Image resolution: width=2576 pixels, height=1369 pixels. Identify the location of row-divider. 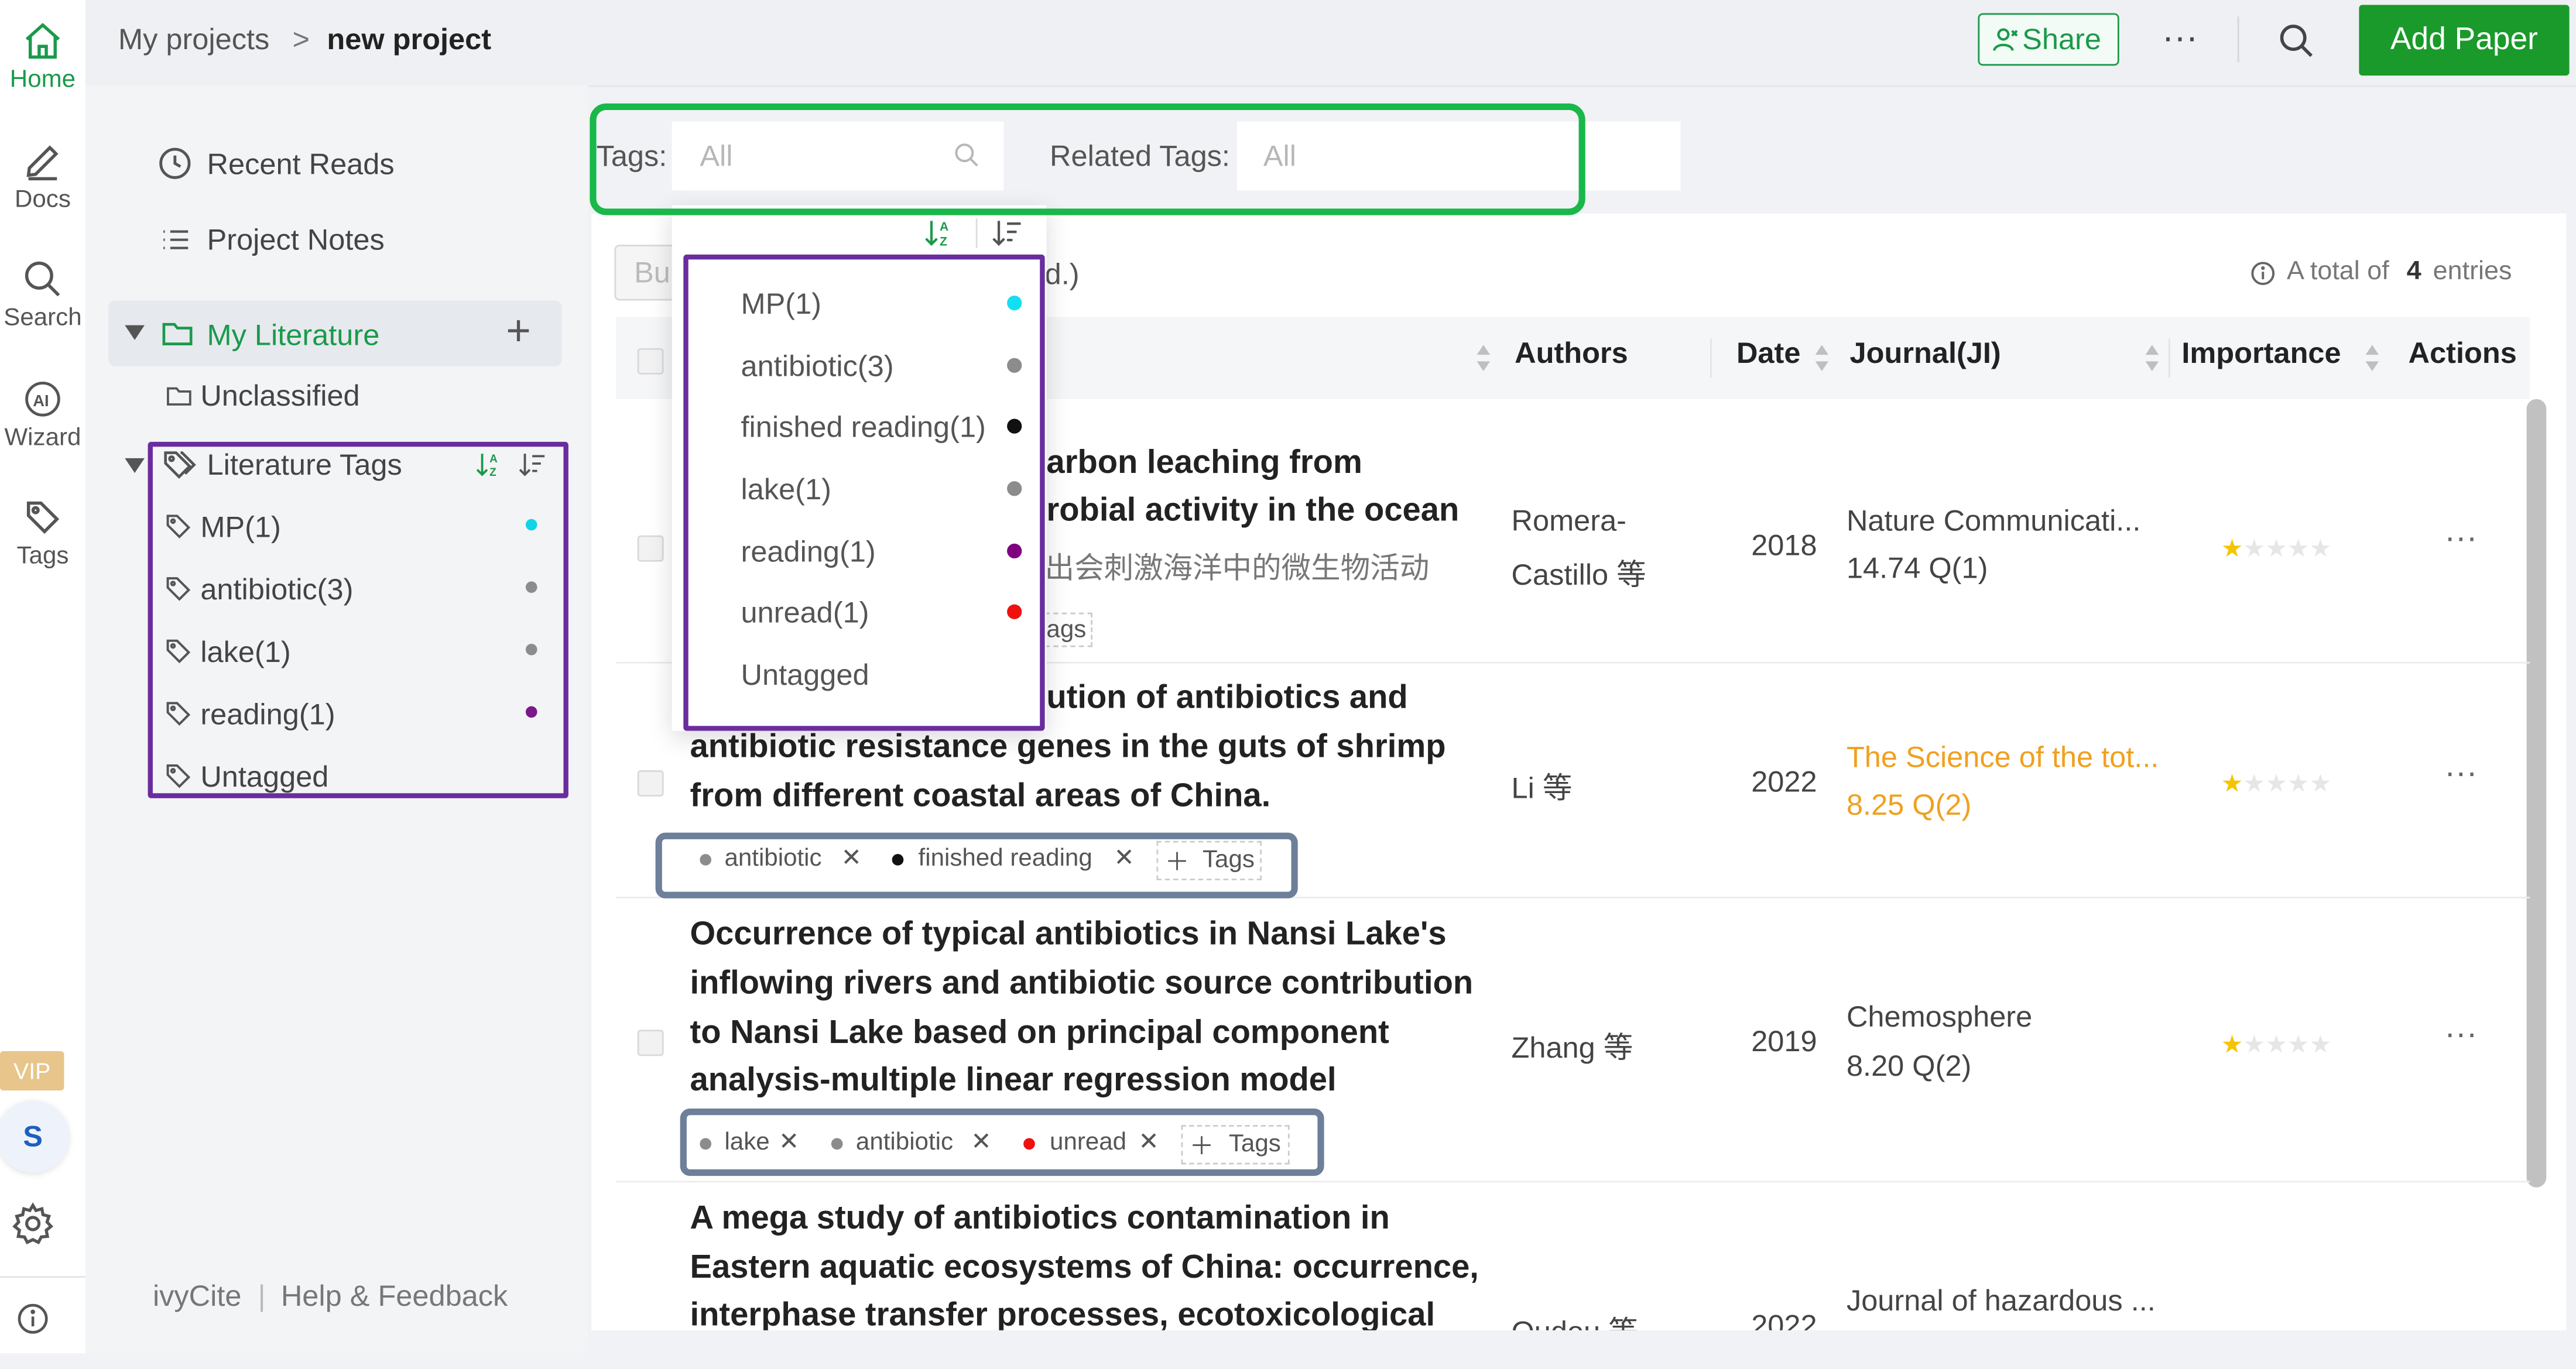
(1573, 897).